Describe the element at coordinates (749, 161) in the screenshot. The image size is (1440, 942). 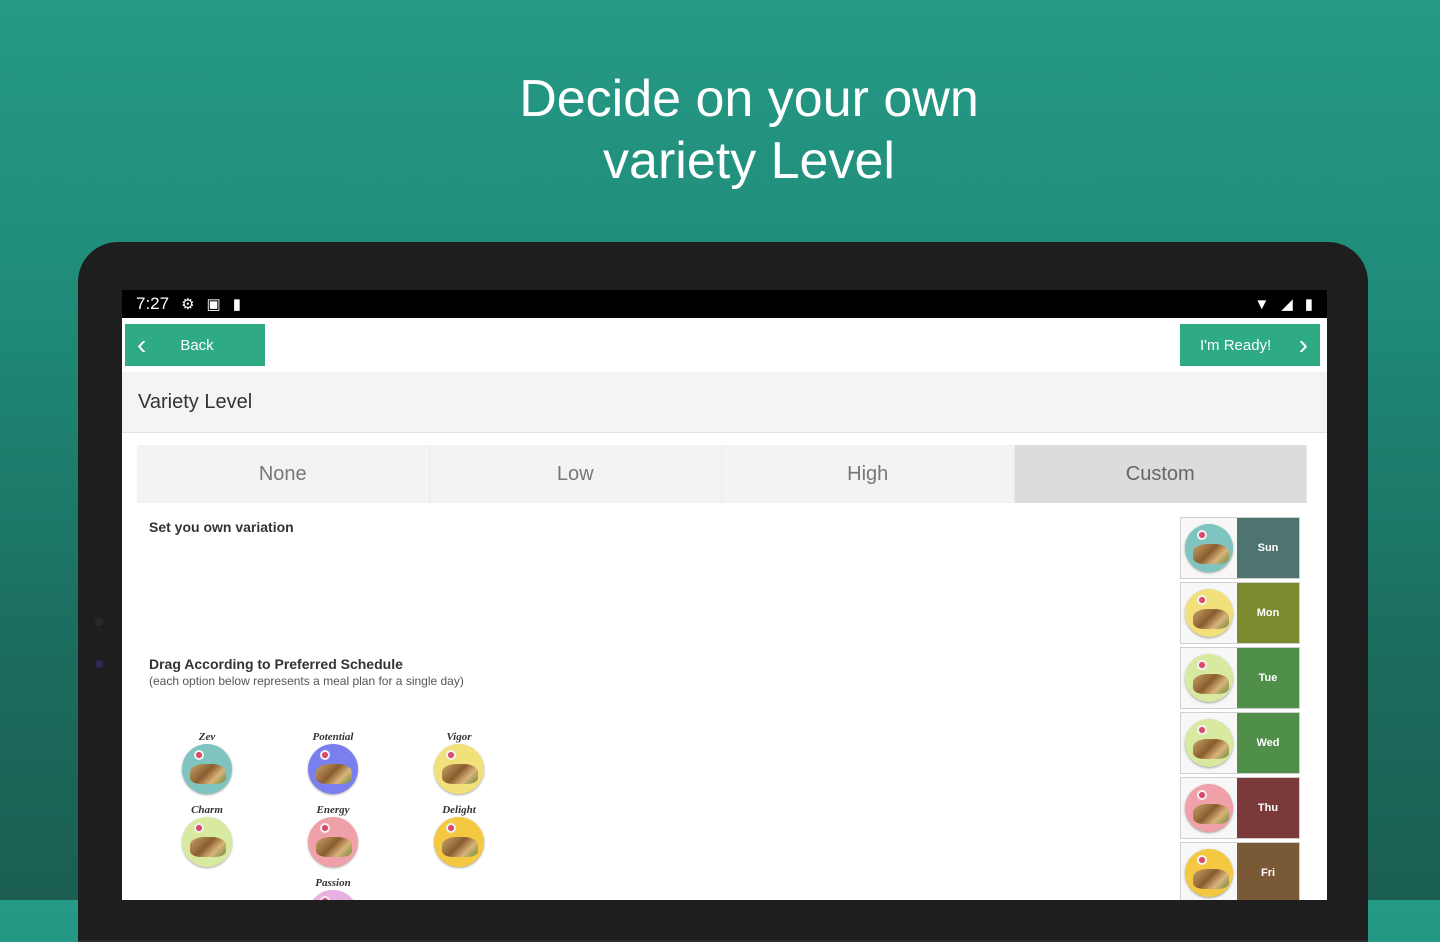
I see `headline-line-2: variety Level` at that location.